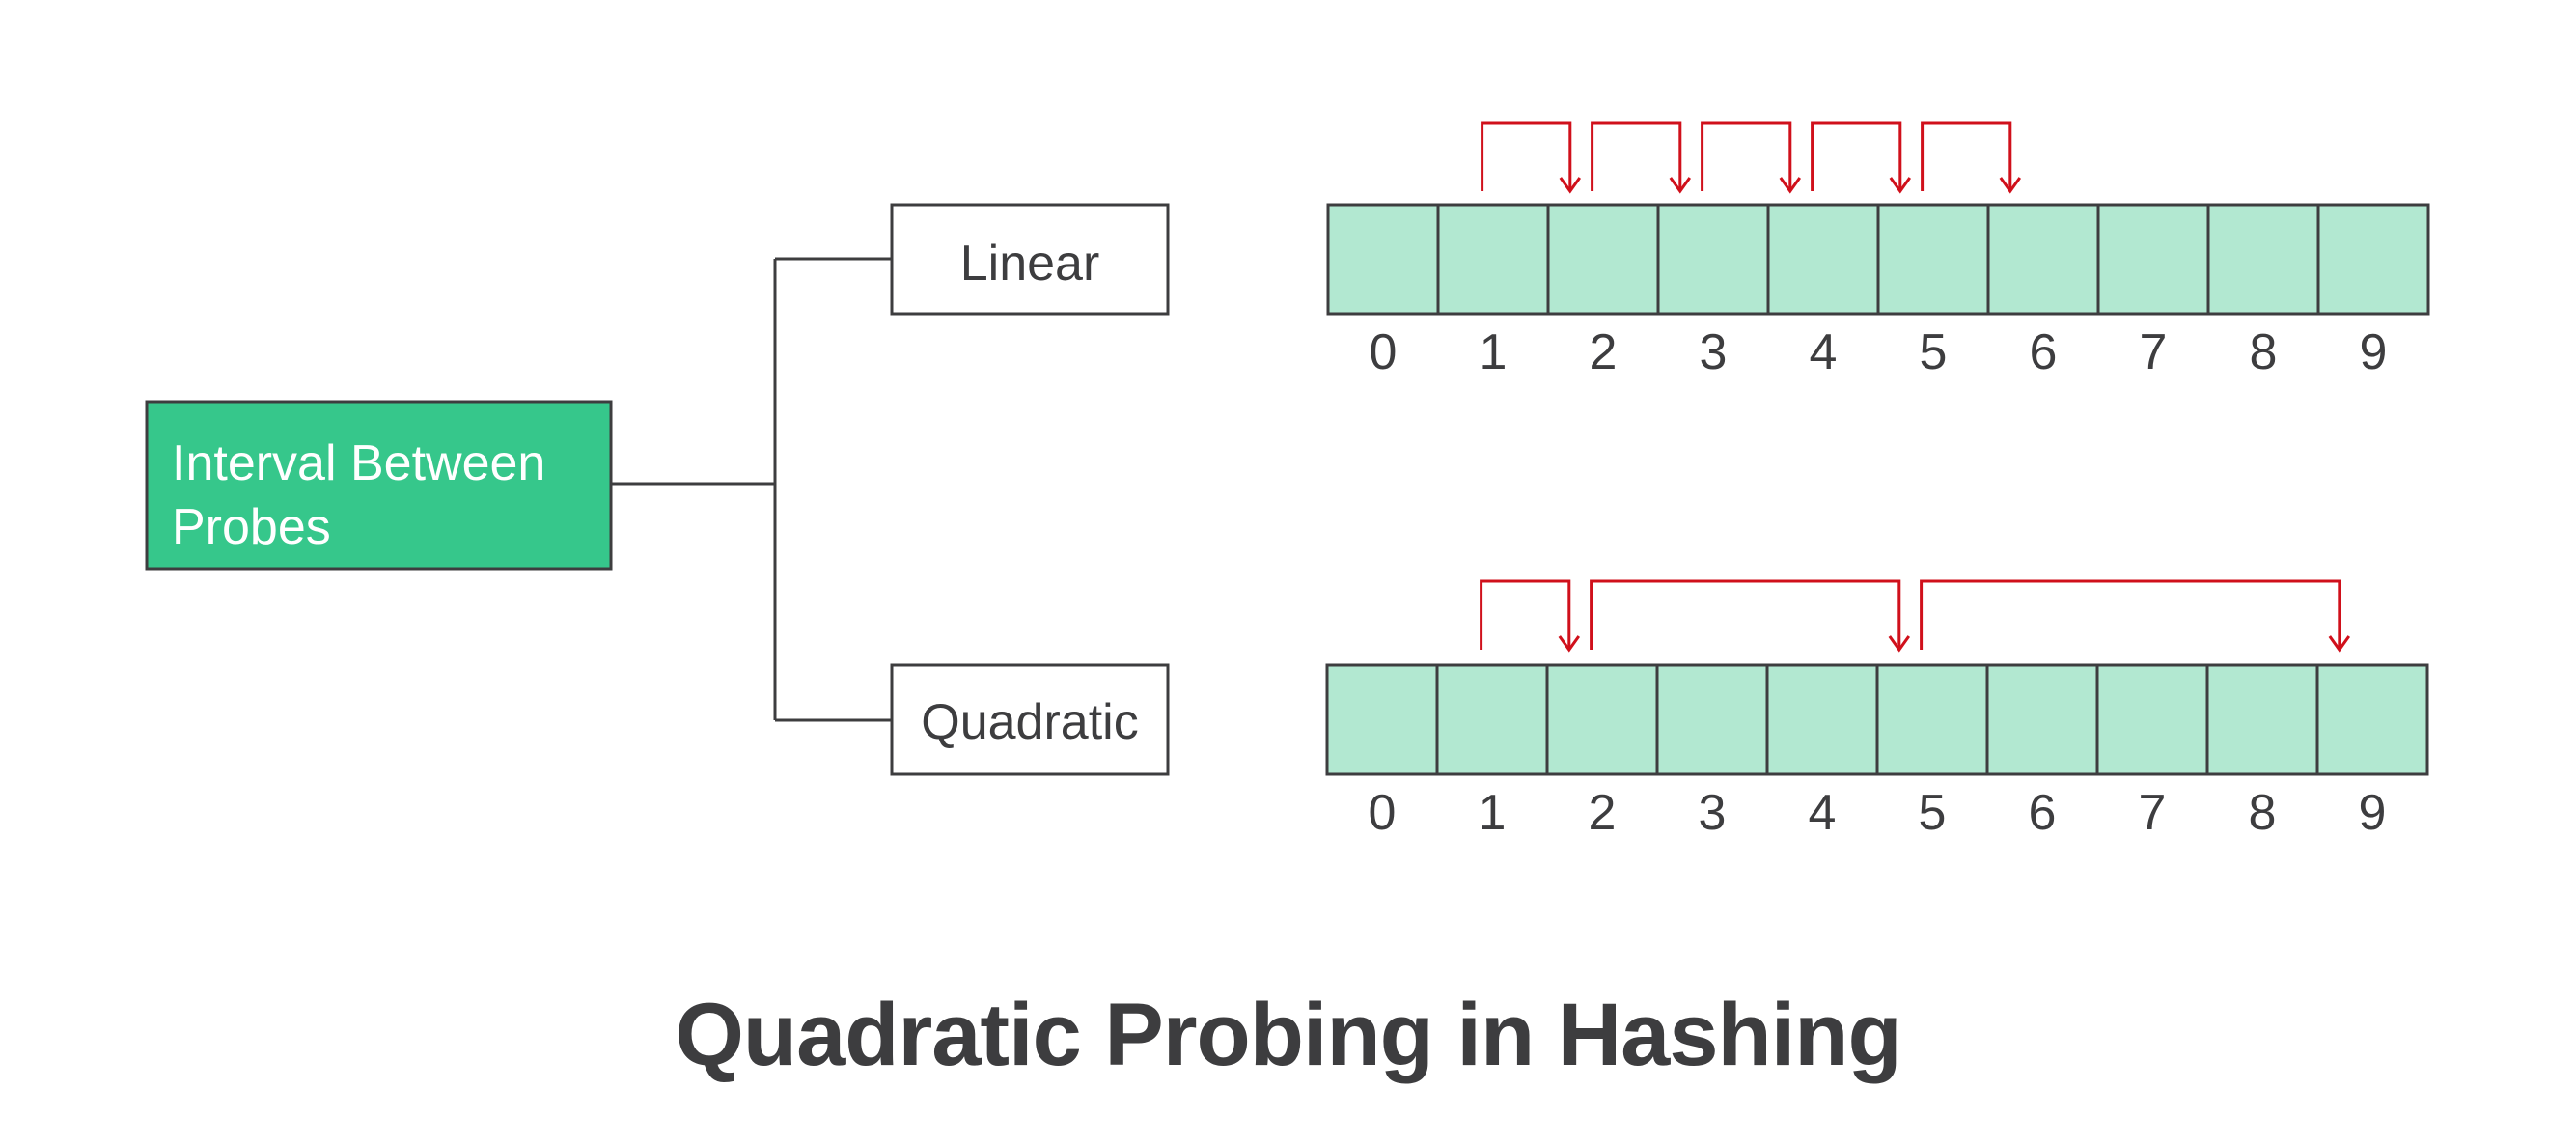 Image resolution: width=2576 pixels, height=1146 pixels. Describe the element at coordinates (1288, 1035) in the screenshot. I see `diagram-title: Quadratic Probing in Hashing` at that location.